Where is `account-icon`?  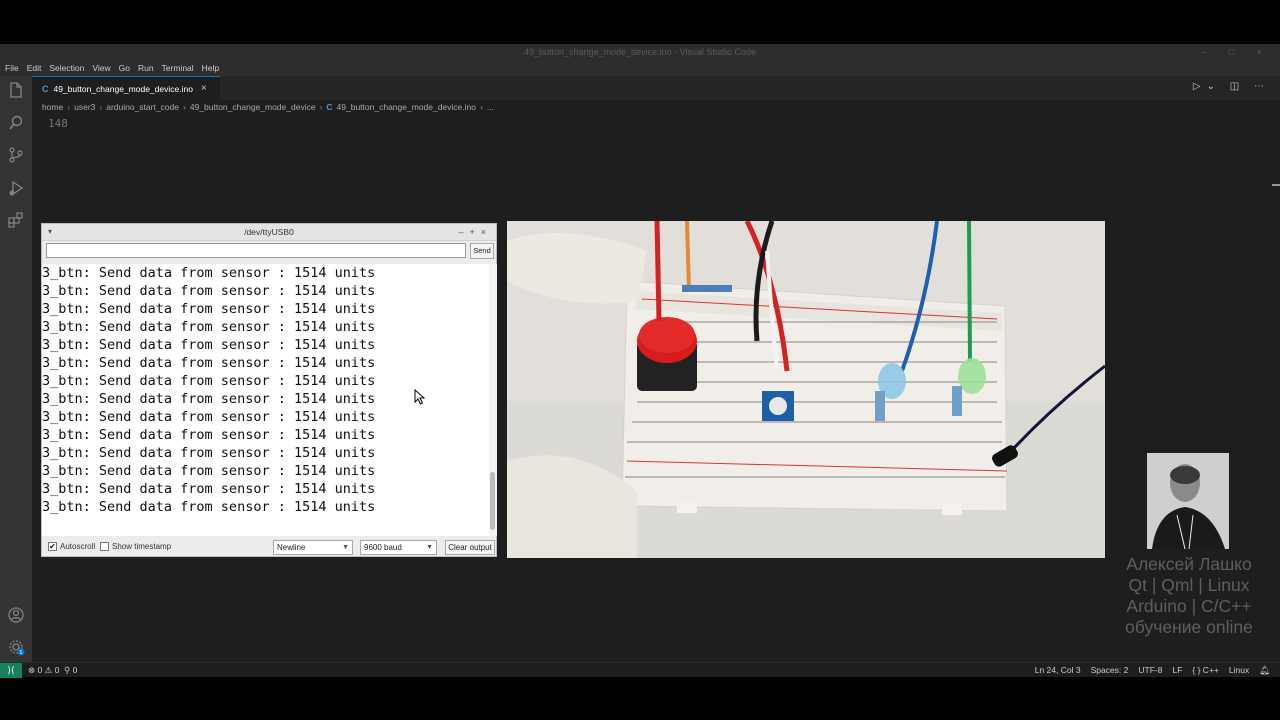 account-icon is located at coordinates (16, 615).